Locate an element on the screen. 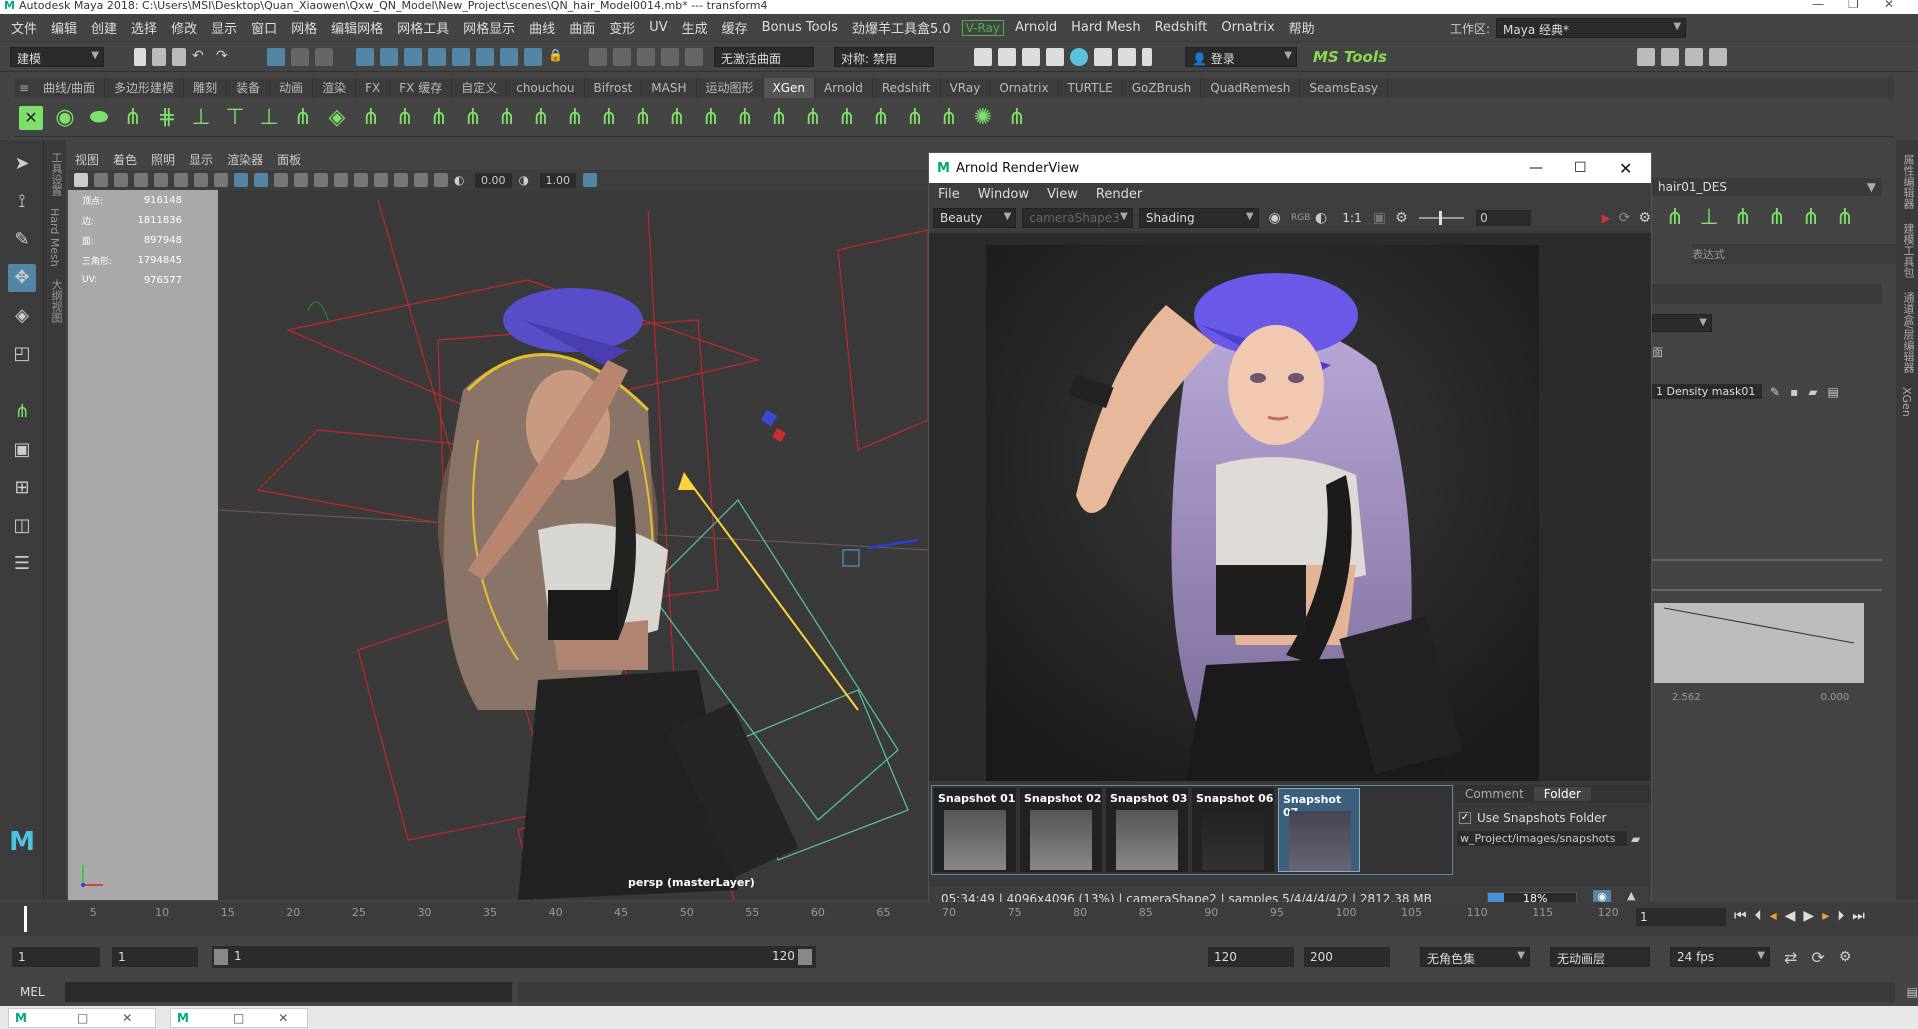 Image resolution: width=1918 pixels, height=1029 pixels. render-settings-icon is located at coordinates (1031, 56).